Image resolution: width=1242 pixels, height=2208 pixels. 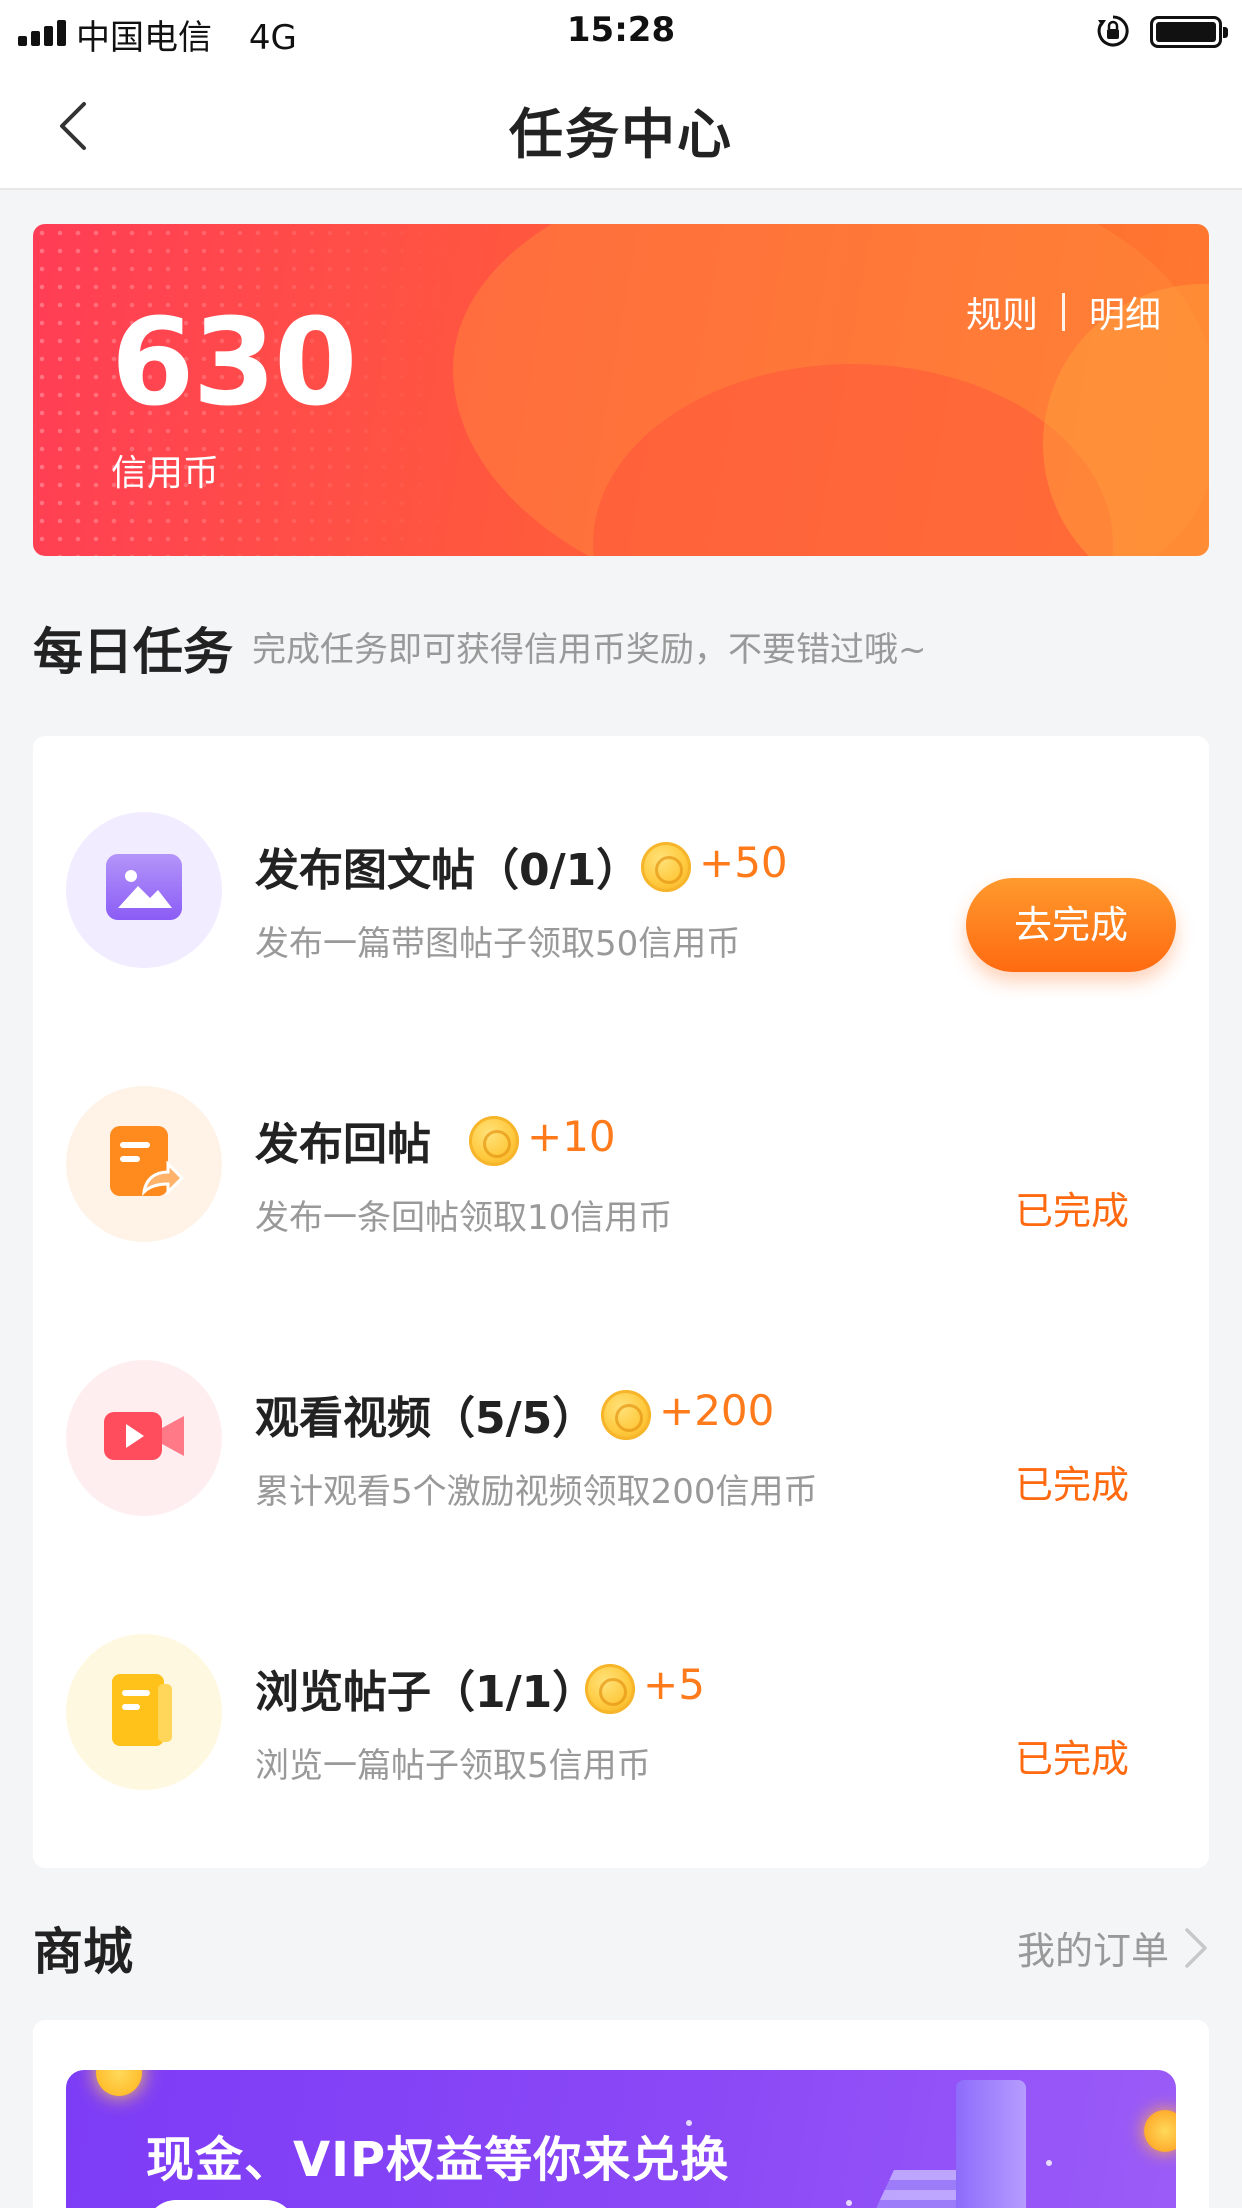 I want to click on credit-balance: 630, so click(x=234, y=363).